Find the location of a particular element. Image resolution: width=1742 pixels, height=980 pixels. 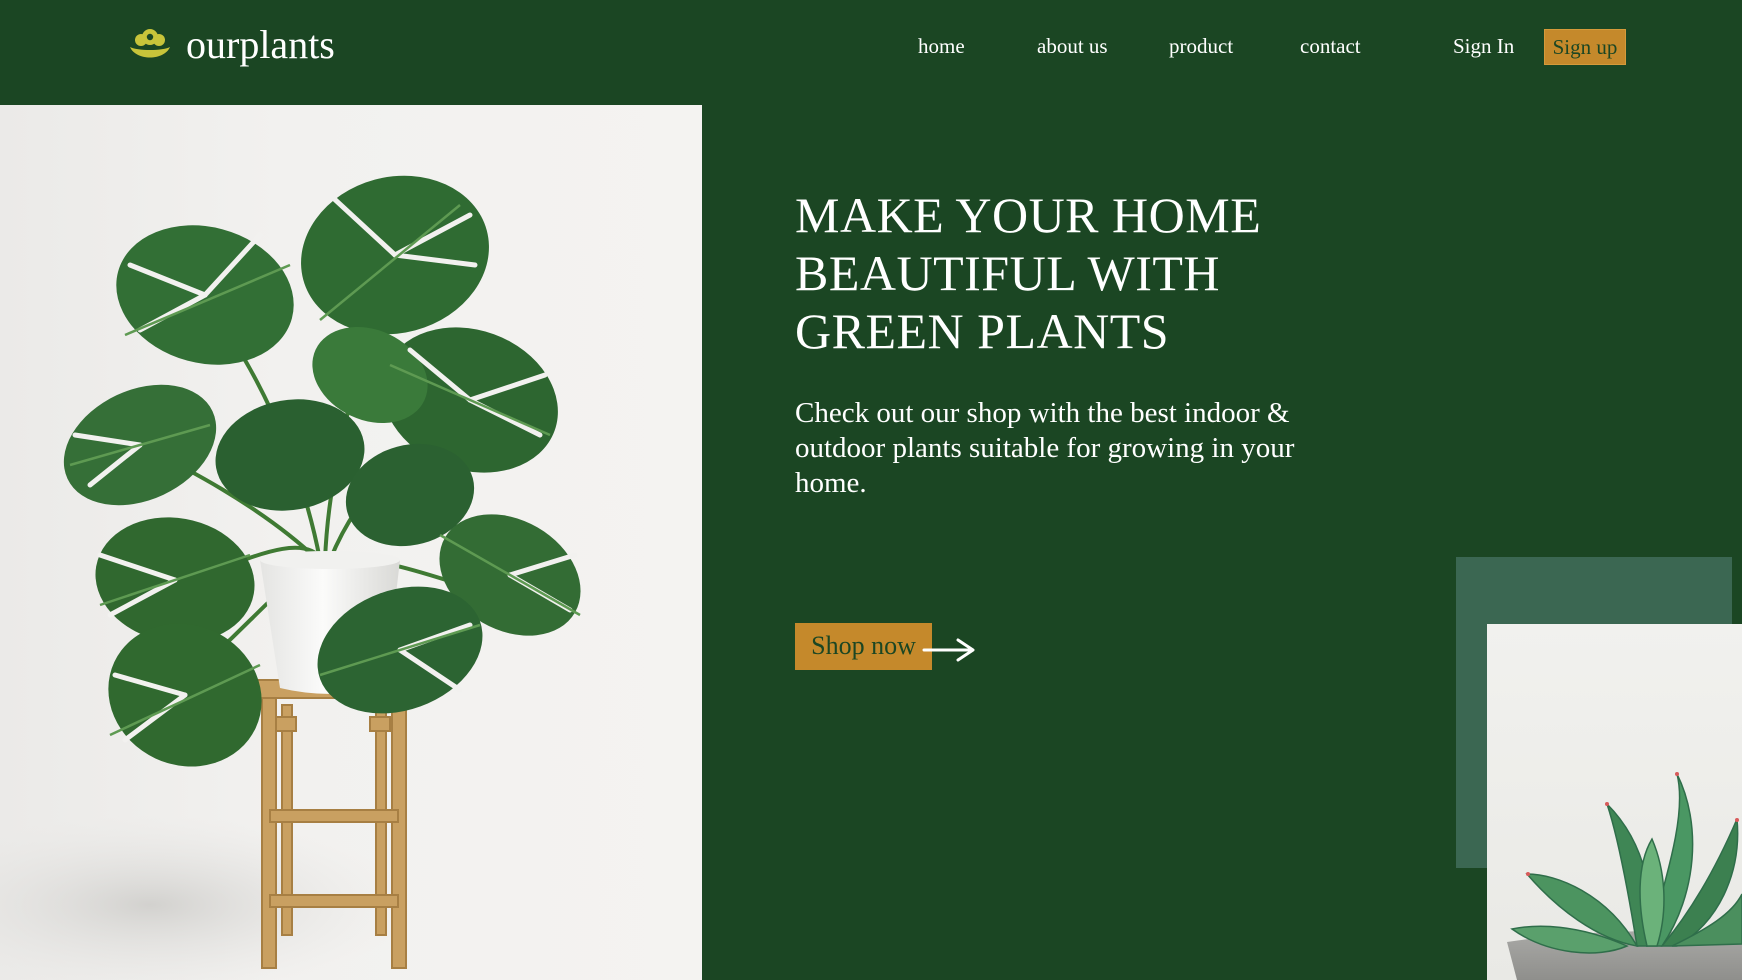

succulent-image is located at coordinates (1614, 802).